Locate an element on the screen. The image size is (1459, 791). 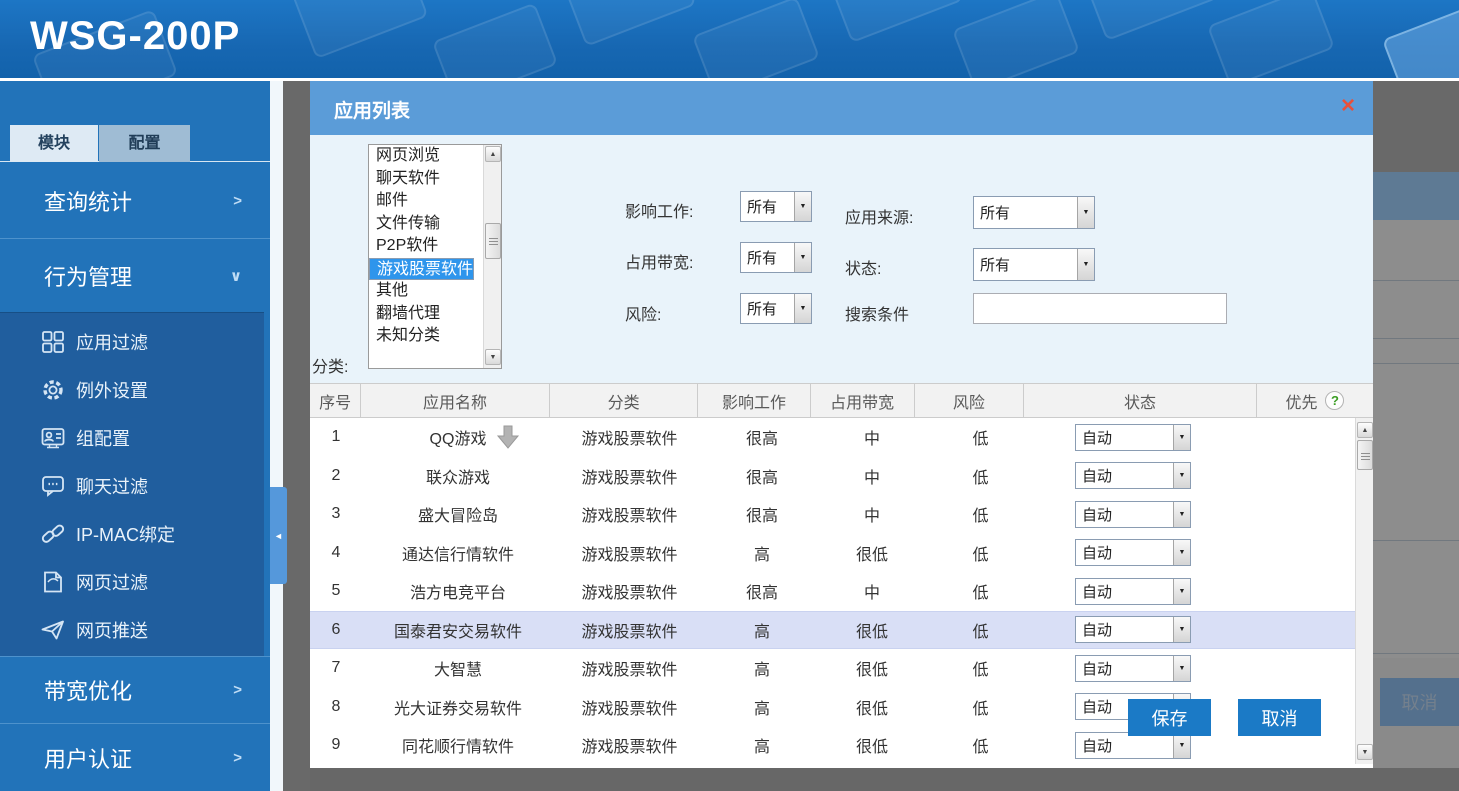
cell-bandwidth: 中 is located at coordinates (871, 478).